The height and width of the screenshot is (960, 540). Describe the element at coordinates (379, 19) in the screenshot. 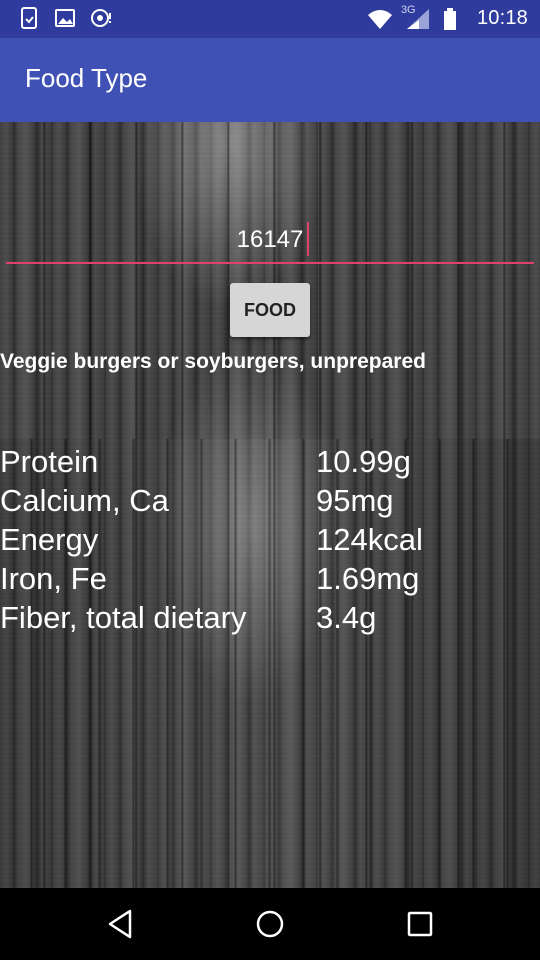

I see `wifi-icon` at that location.